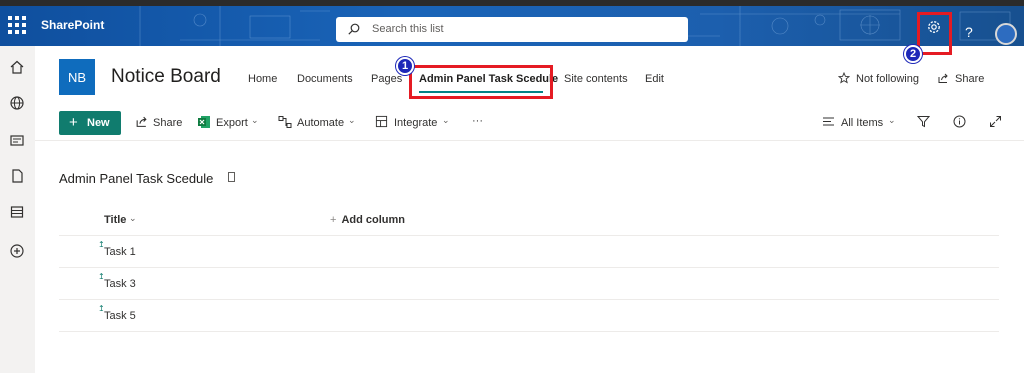  Describe the element at coordinates (887, 79) in the screenshot. I see `follow-label: Not following` at that location.